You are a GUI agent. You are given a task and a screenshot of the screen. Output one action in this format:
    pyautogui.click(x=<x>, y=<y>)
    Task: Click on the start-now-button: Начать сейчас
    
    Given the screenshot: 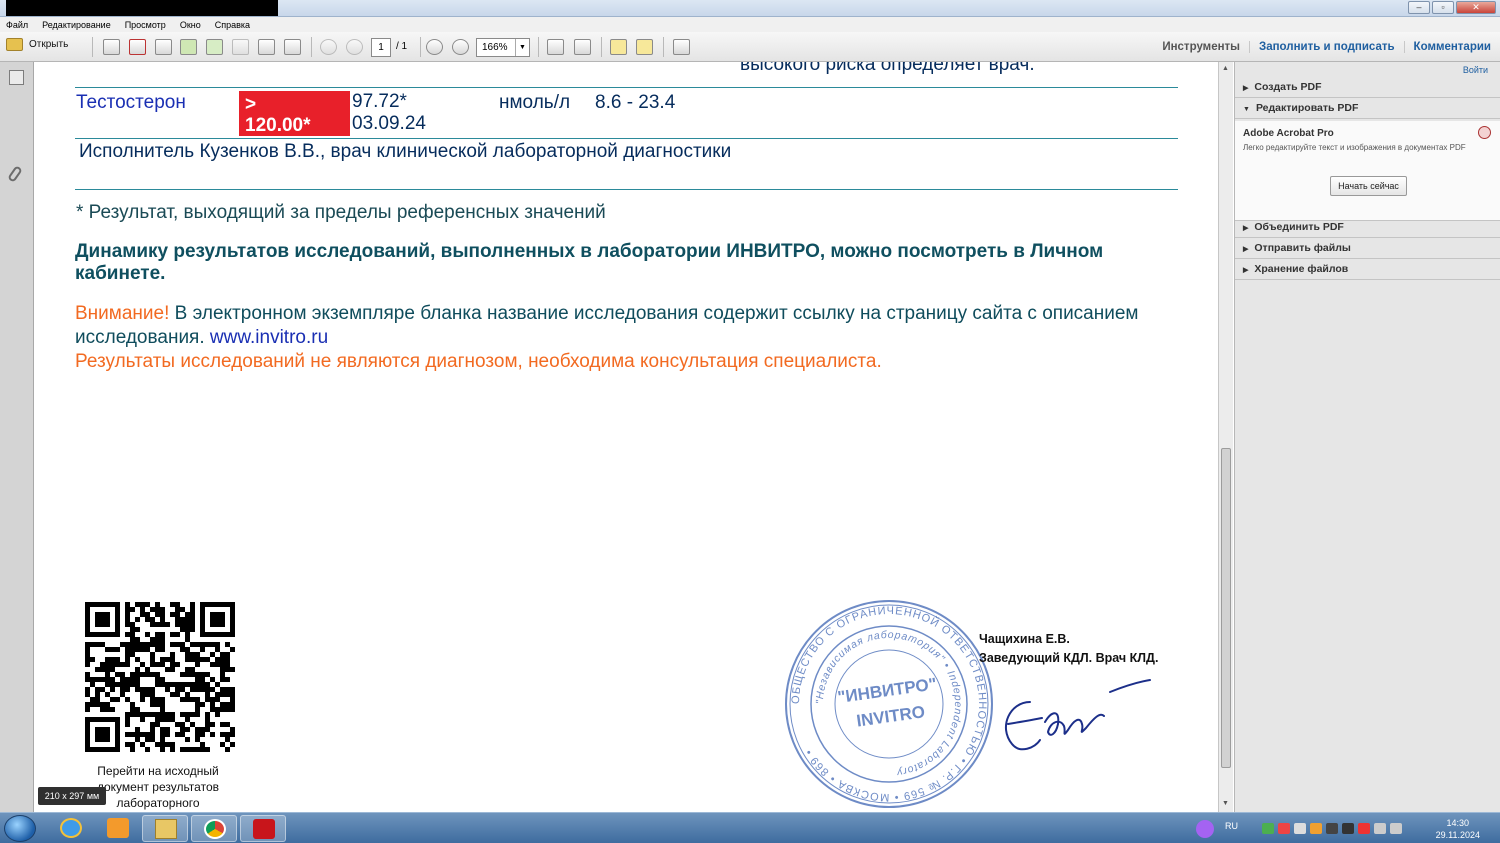 What is the action you would take?
    pyautogui.click(x=1368, y=186)
    